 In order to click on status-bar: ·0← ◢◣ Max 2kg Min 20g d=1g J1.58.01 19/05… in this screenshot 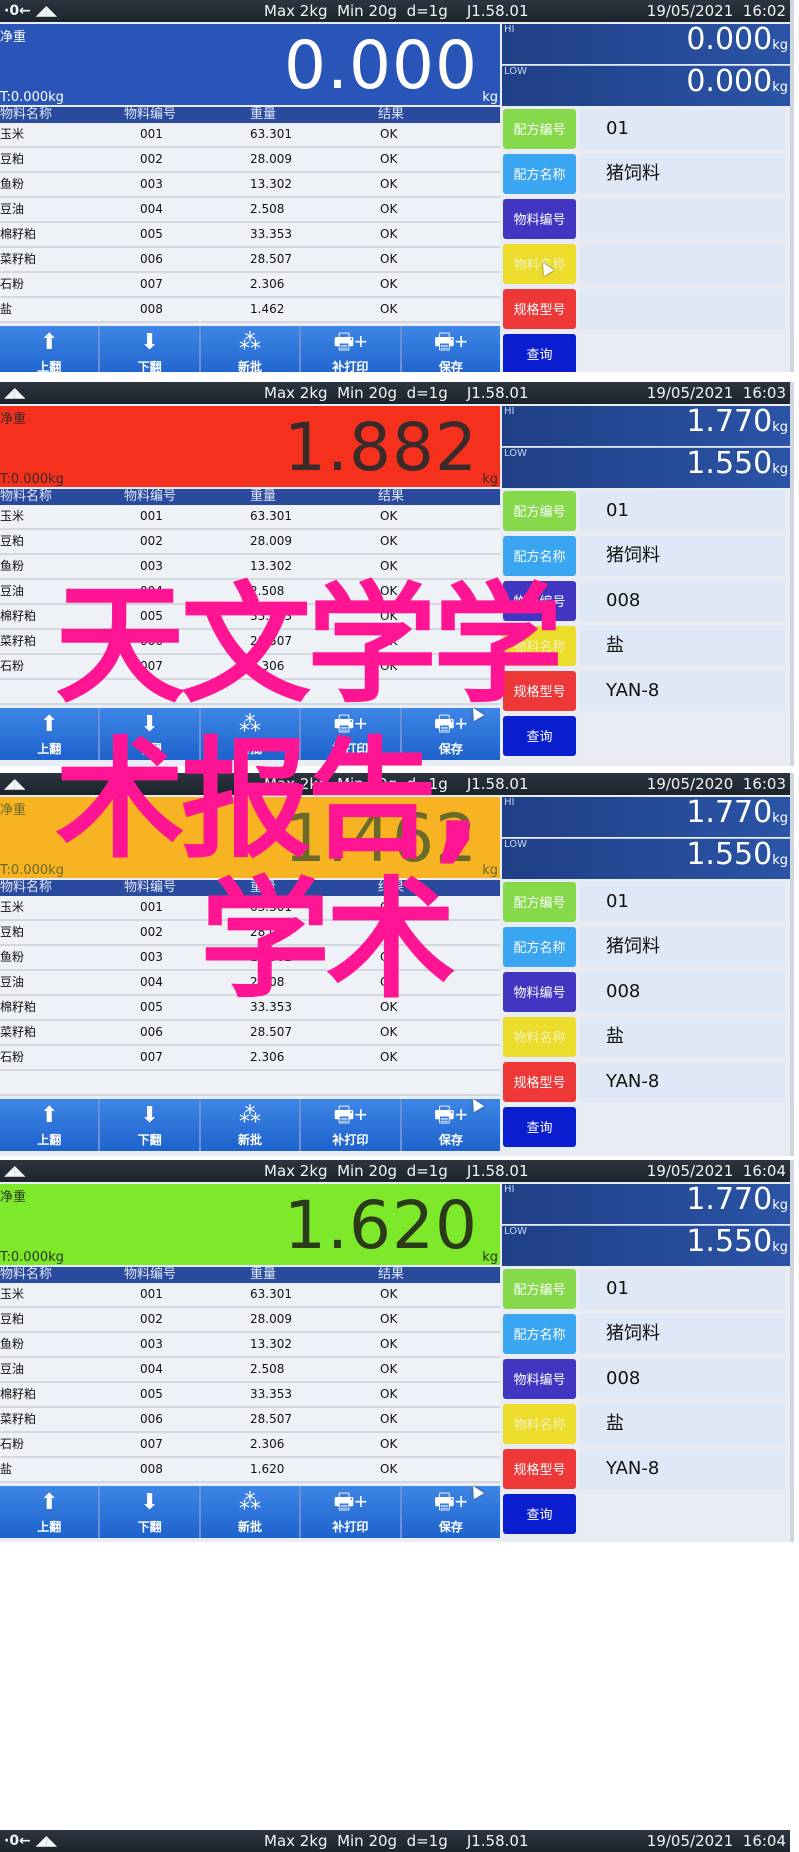, I will do `click(395, 11)`.